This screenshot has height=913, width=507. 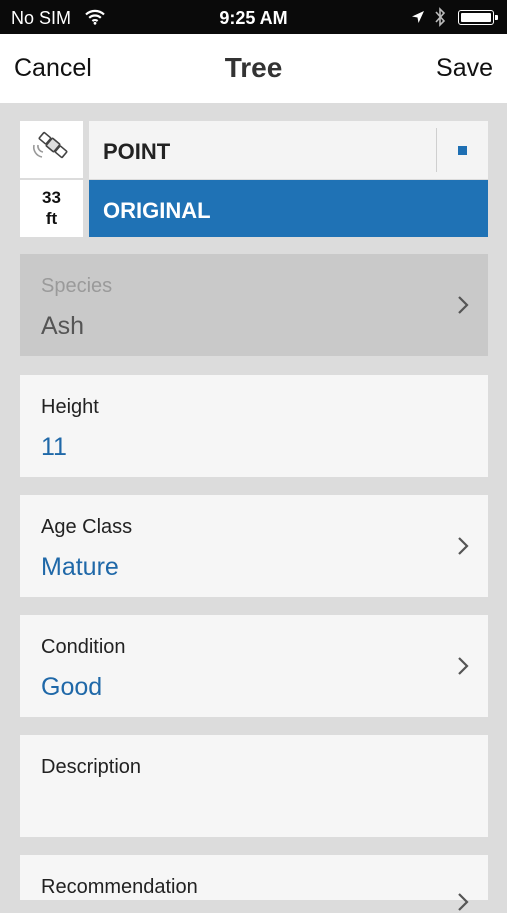 What do you see at coordinates (254, 426) in the screenshot?
I see `field-height: Height 11` at bounding box center [254, 426].